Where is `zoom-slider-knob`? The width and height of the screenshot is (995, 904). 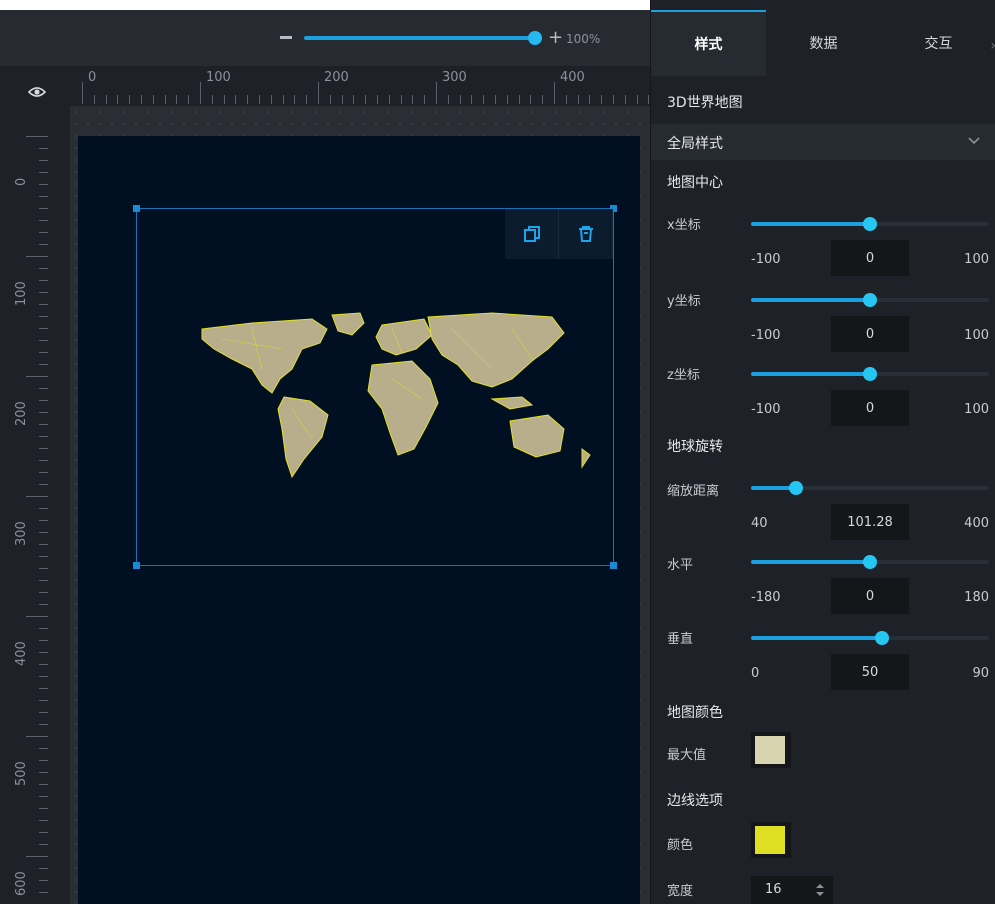 zoom-slider-knob is located at coordinates (535, 38).